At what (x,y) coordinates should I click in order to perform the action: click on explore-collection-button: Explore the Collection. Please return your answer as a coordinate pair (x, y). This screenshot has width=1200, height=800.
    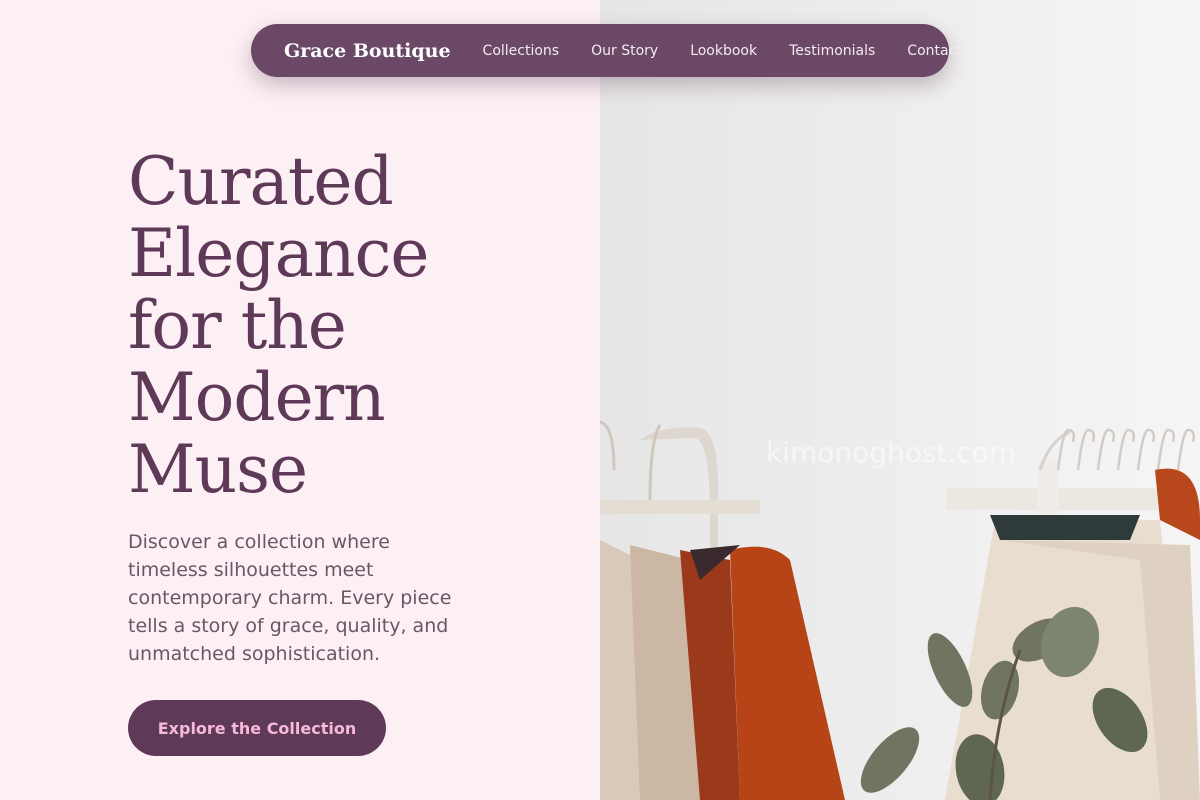
    Looking at the image, I should click on (257, 728).